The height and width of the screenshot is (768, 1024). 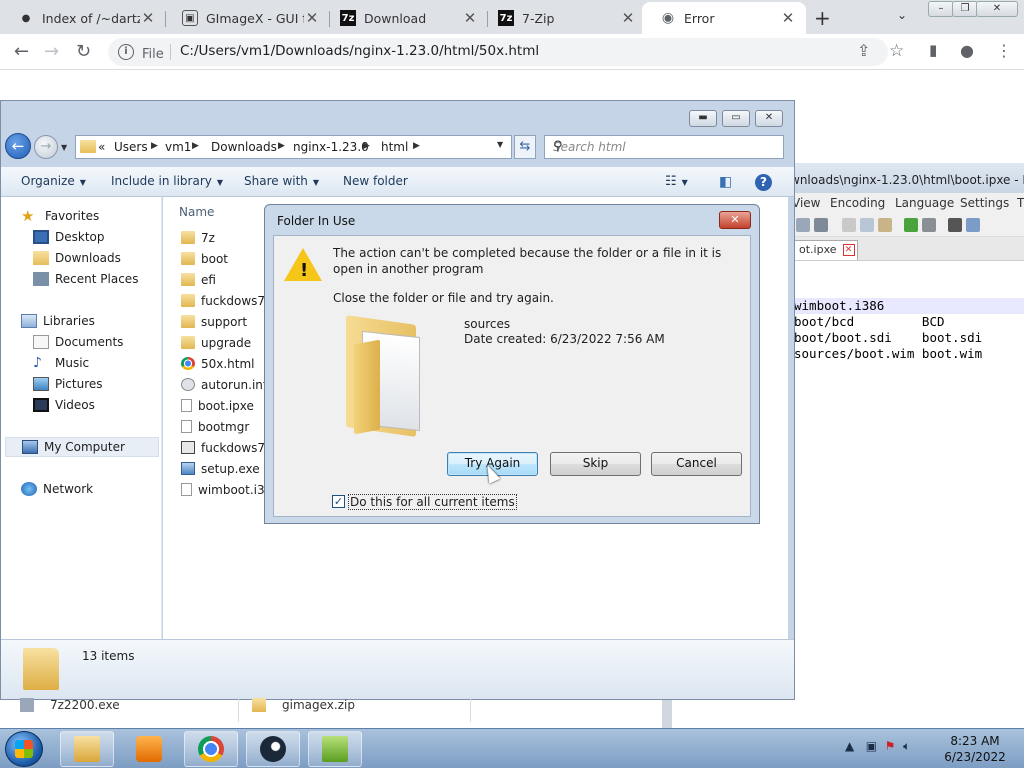 I want to click on file-item: 7z, so click(x=198, y=237).